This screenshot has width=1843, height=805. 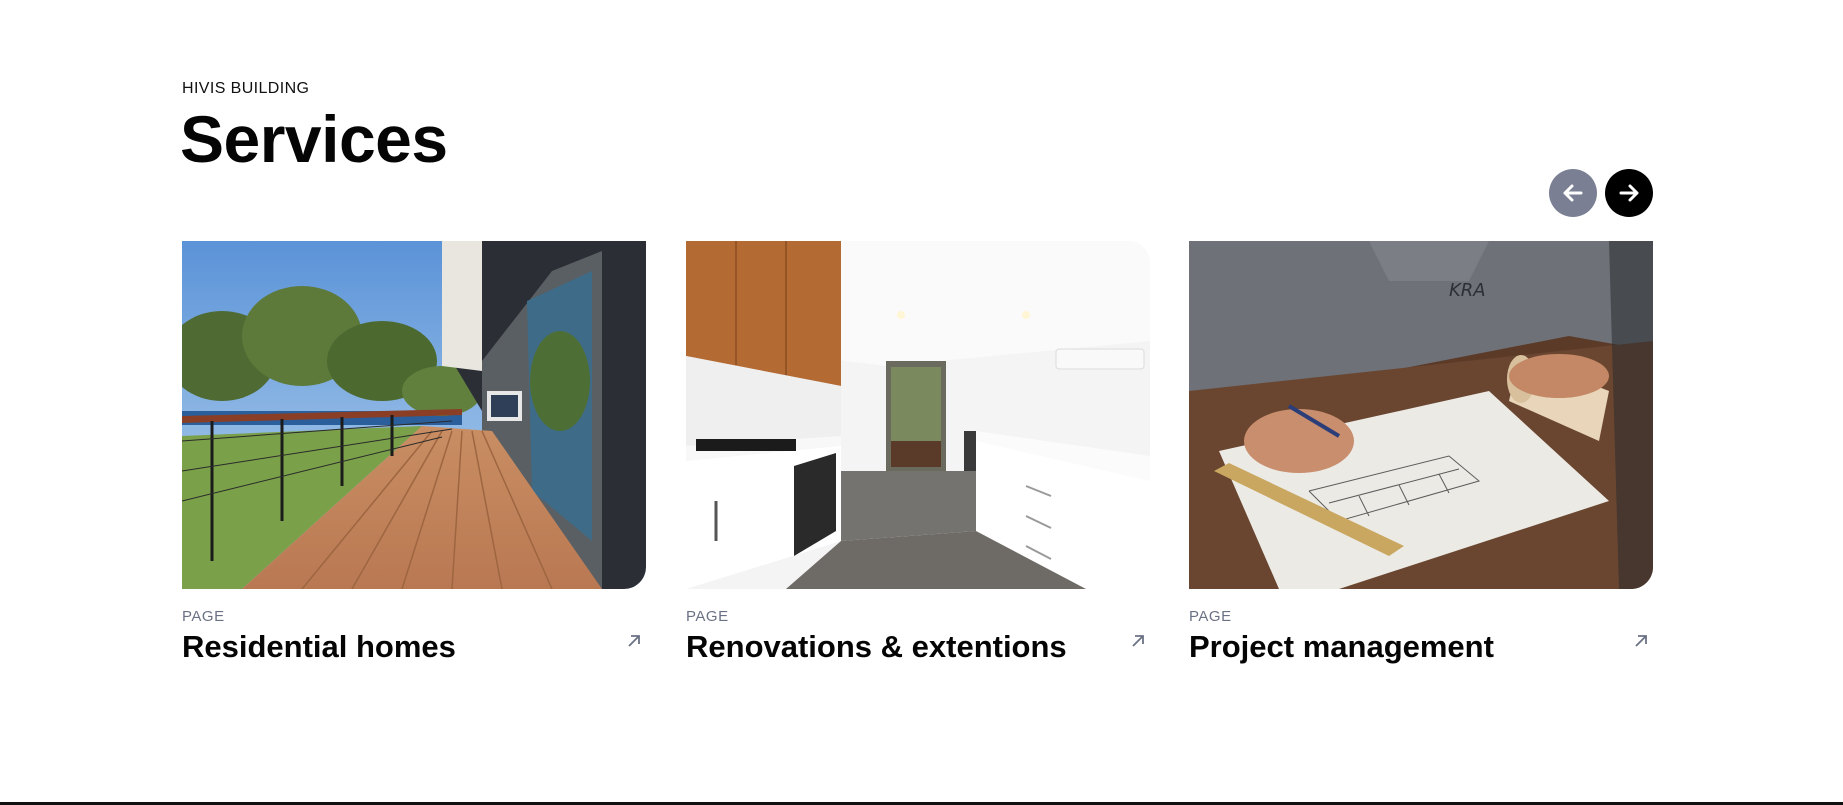 I want to click on arrow-left-icon, so click(x=1573, y=193).